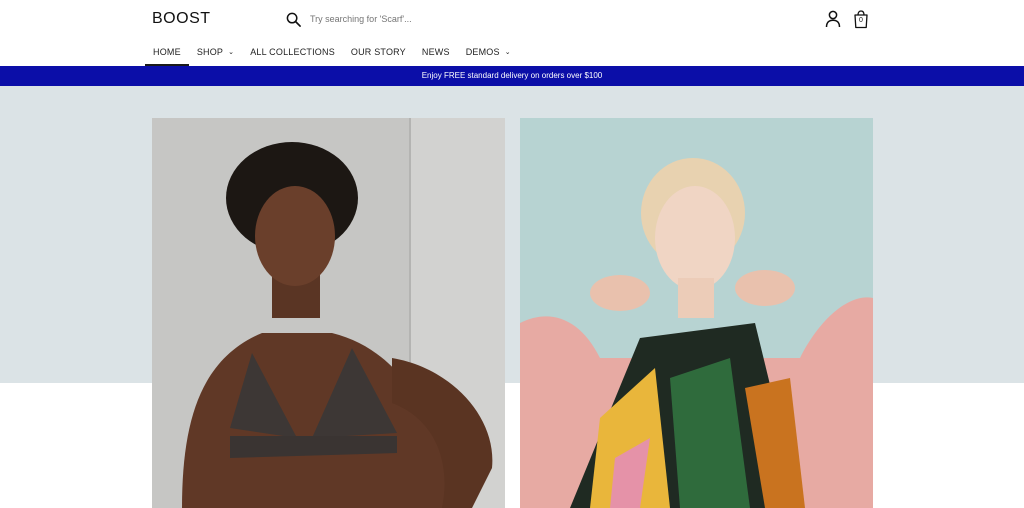 The width and height of the screenshot is (1024, 508). I want to click on search-bar, so click(423, 19).